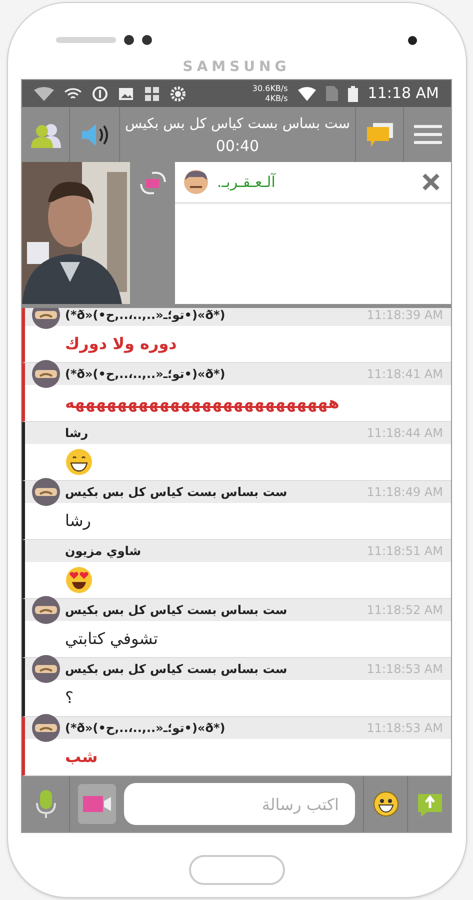 This screenshot has height=900, width=473. Describe the element at coordinates (45, 135) in the screenshot. I see `people-icon` at that location.